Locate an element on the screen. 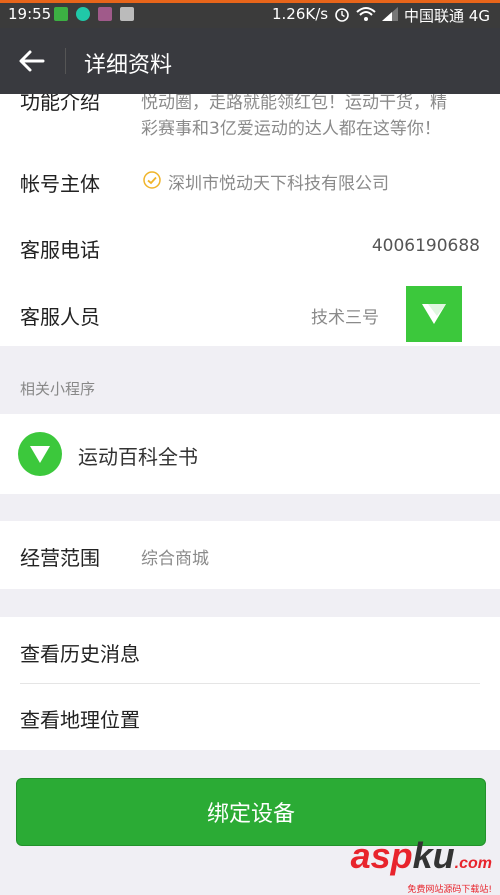 The width and height of the screenshot is (500, 895). scope-value: 综合商城 is located at coordinates (175, 559).